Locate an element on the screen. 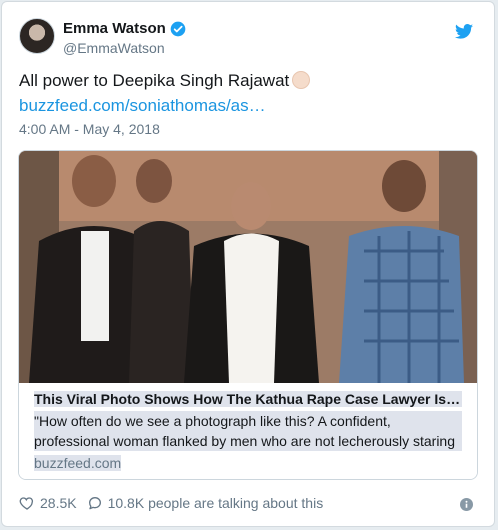  author-handle: @EmmaWatson is located at coordinates (114, 48).